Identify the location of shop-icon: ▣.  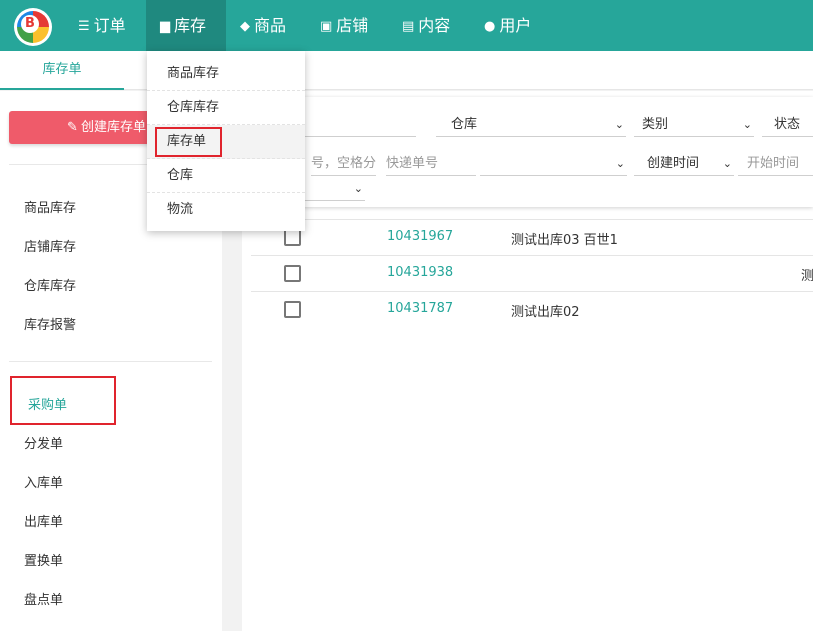
(326, 26).